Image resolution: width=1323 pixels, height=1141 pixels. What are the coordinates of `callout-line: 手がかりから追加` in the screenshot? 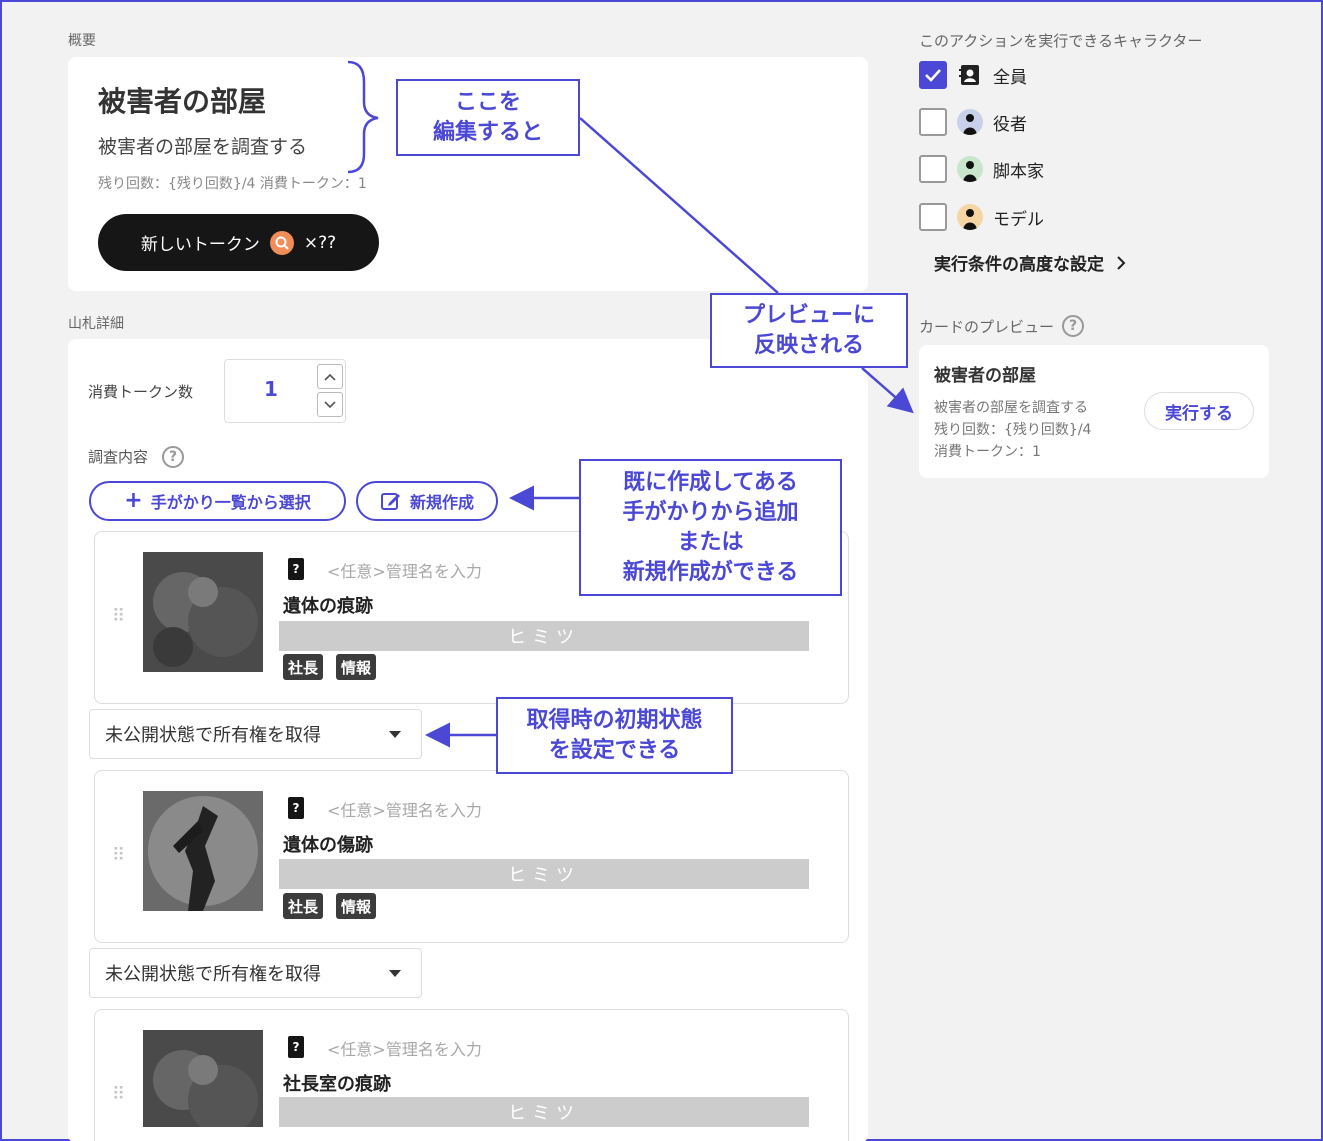 It's located at (710, 512).